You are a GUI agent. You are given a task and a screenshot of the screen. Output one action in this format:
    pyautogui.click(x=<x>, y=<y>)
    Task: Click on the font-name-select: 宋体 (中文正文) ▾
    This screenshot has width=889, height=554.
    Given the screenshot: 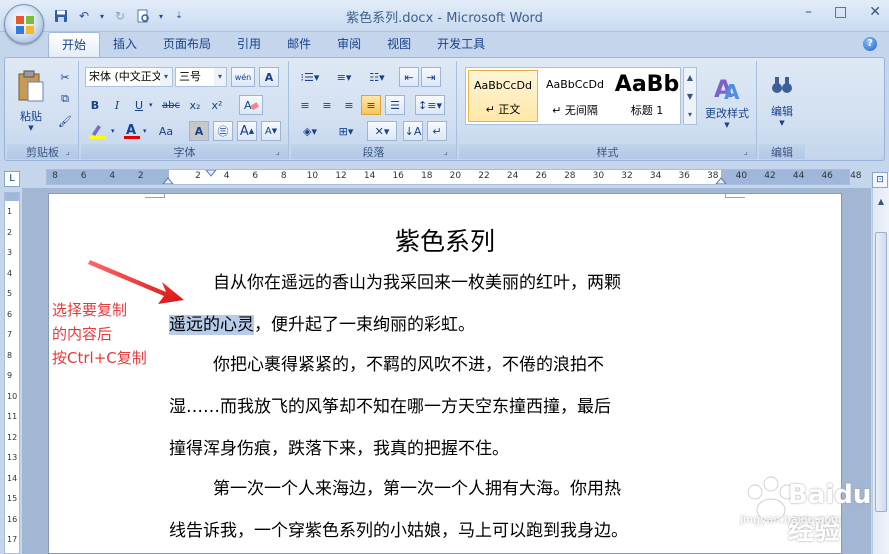 What is the action you would take?
    pyautogui.click(x=129, y=77)
    